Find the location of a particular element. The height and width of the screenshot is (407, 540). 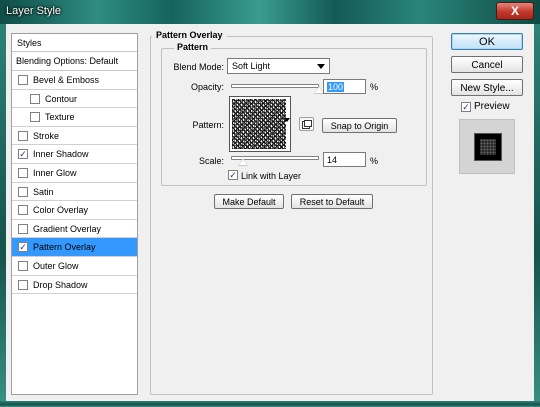

blending-options-item: Blending Options: Default is located at coordinates (74, 61).